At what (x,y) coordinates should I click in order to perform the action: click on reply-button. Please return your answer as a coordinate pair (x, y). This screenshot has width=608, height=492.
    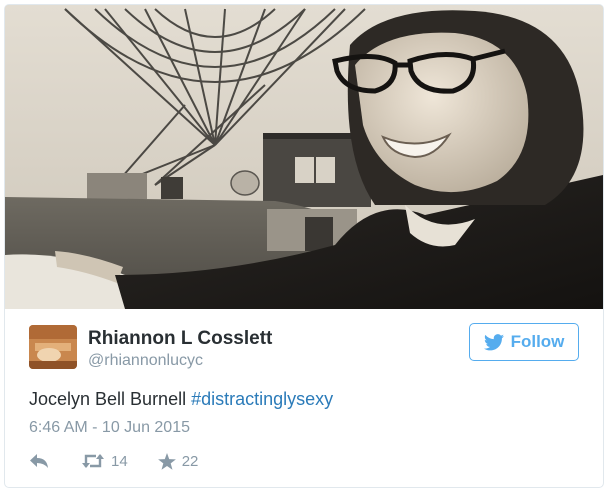
    Looking at the image, I should click on (39, 461).